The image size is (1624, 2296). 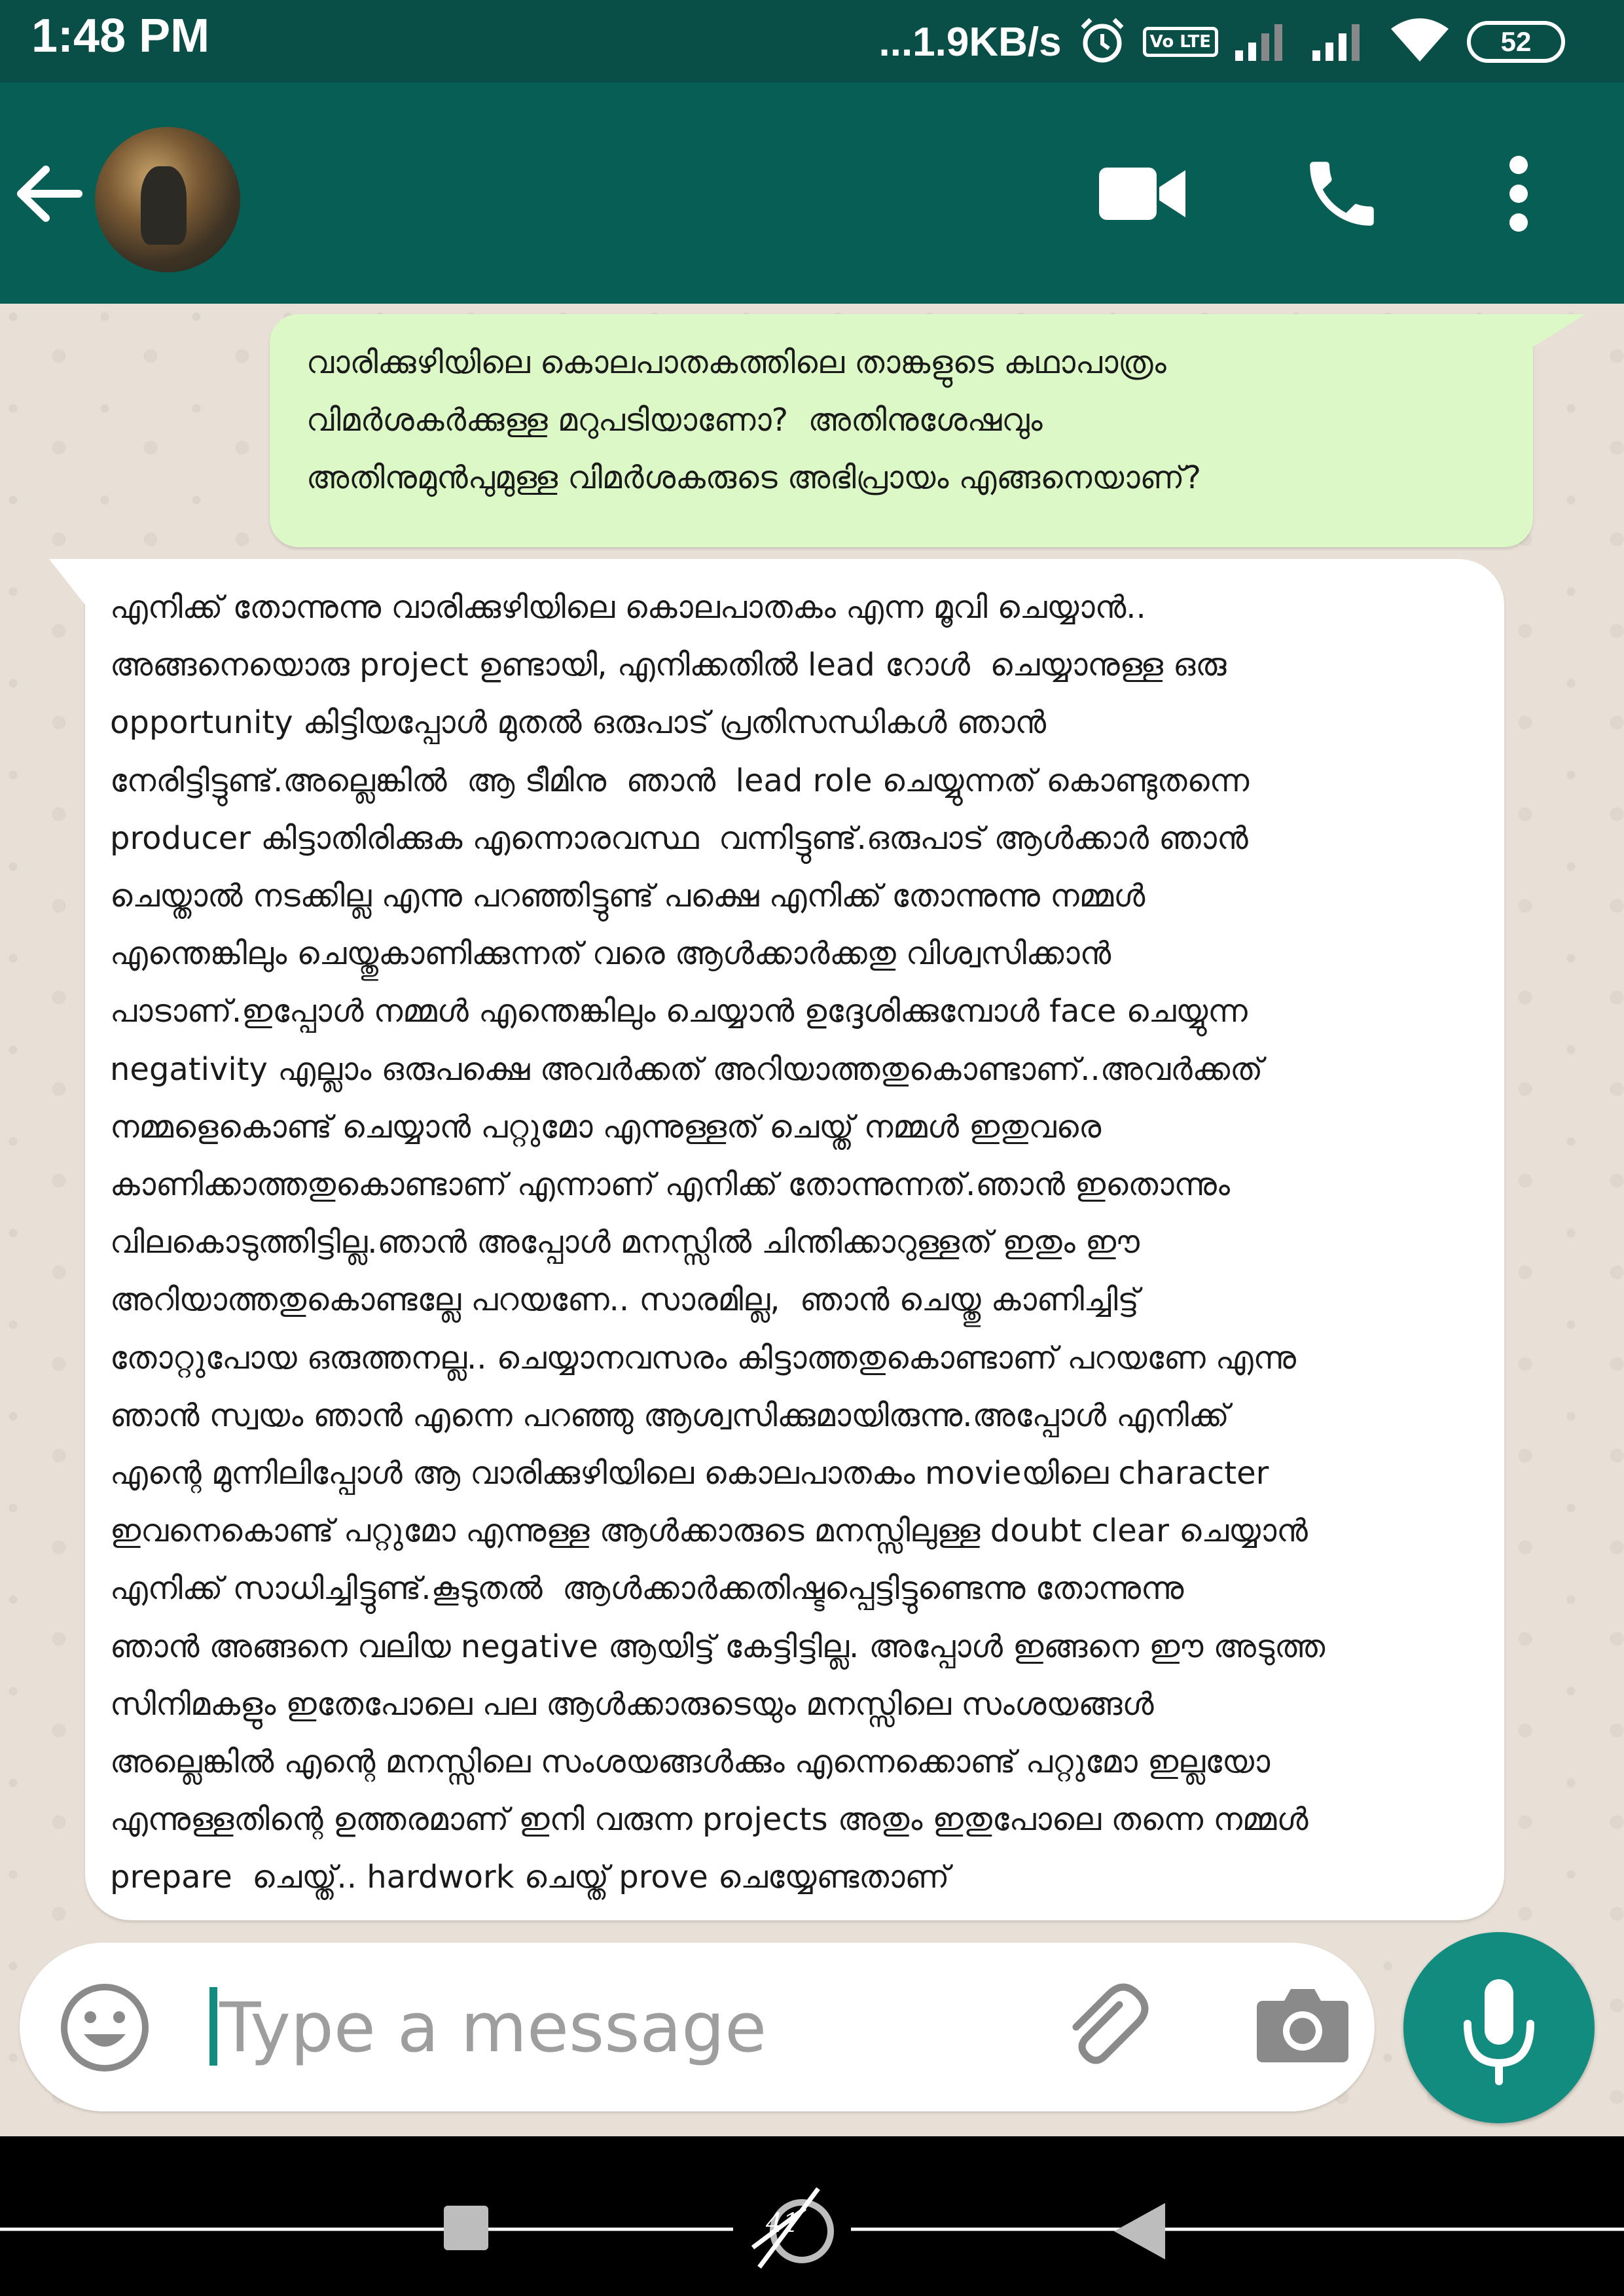 I want to click on attach-icon, so click(x=1110, y=2023).